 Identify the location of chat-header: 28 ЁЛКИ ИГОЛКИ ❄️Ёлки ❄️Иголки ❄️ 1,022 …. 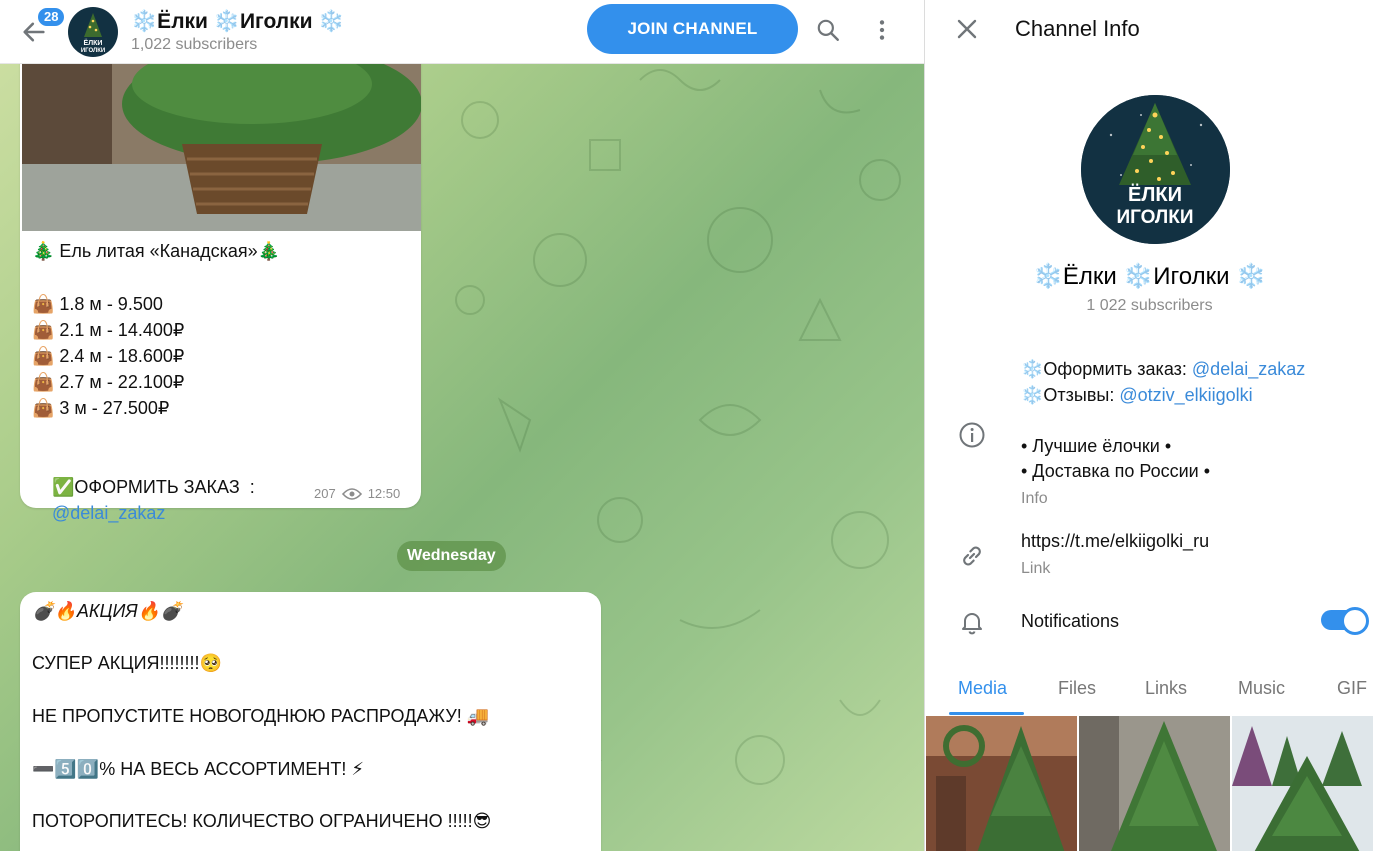
(462, 32).